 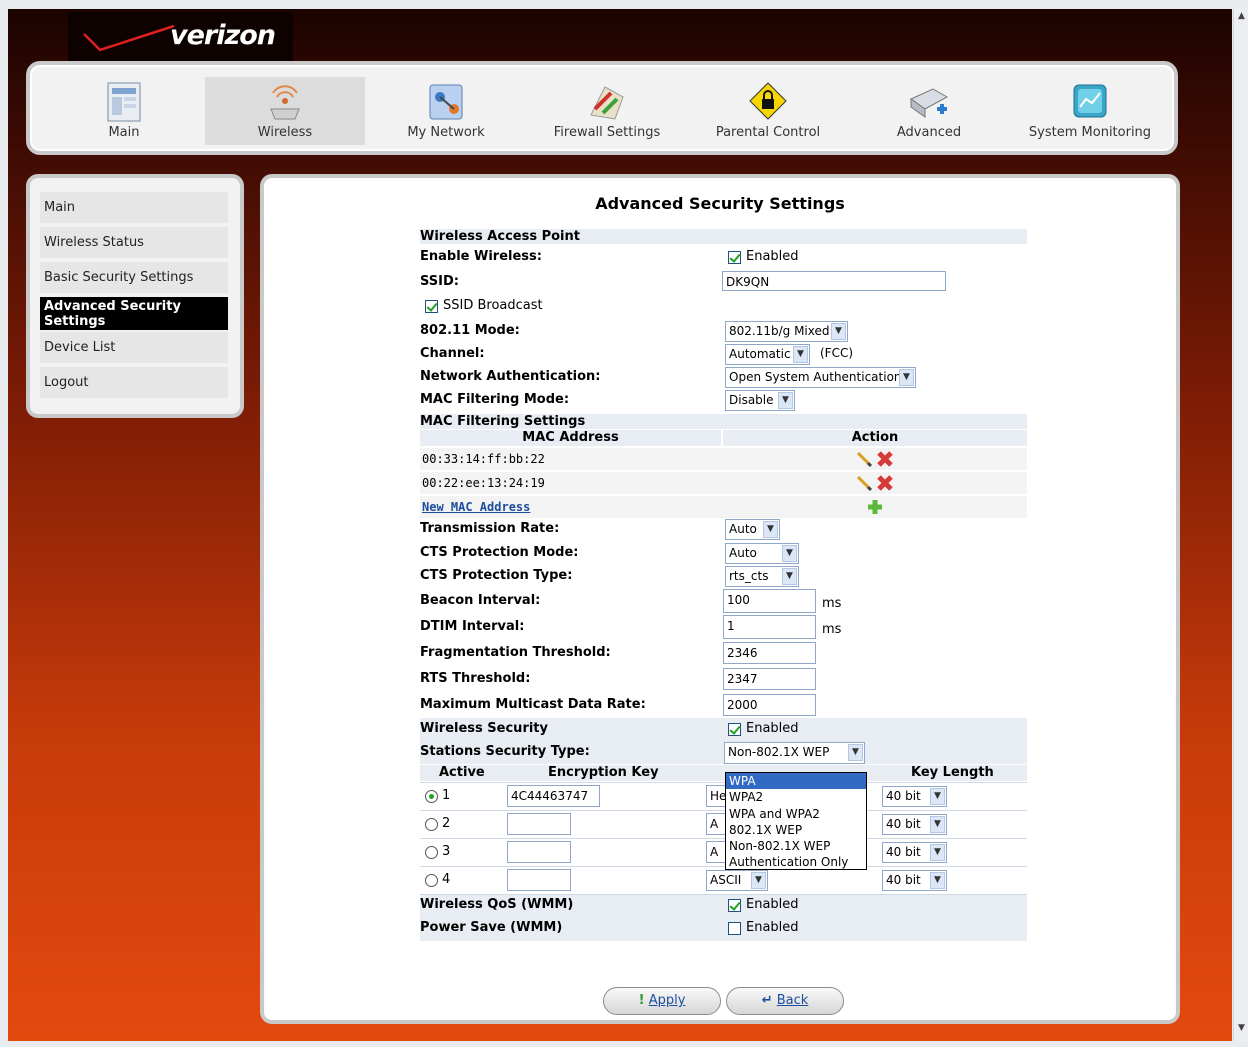 I want to click on back-button: ↵ Back, so click(x=785, y=1001).